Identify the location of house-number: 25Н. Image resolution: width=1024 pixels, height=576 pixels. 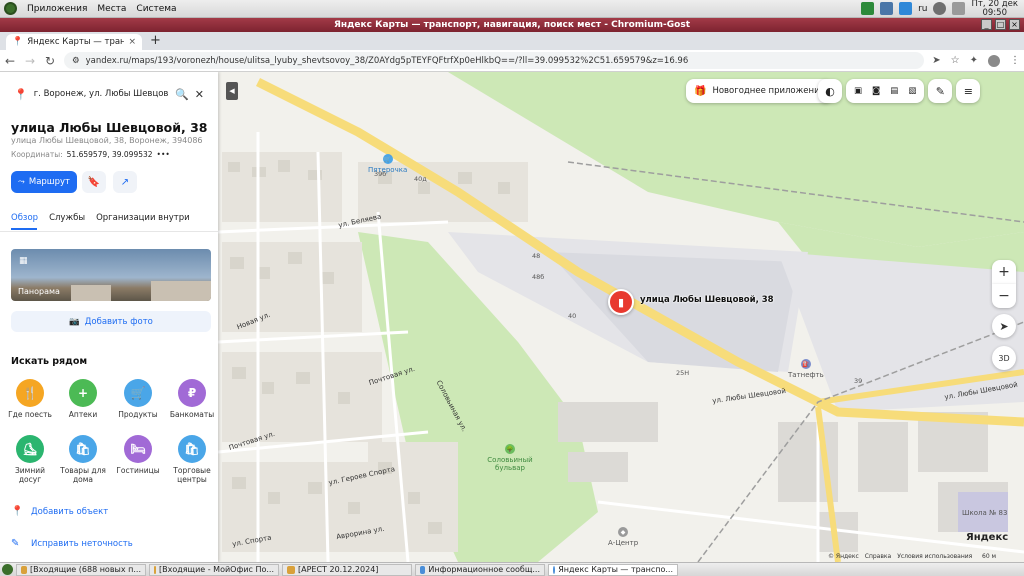
(683, 373).